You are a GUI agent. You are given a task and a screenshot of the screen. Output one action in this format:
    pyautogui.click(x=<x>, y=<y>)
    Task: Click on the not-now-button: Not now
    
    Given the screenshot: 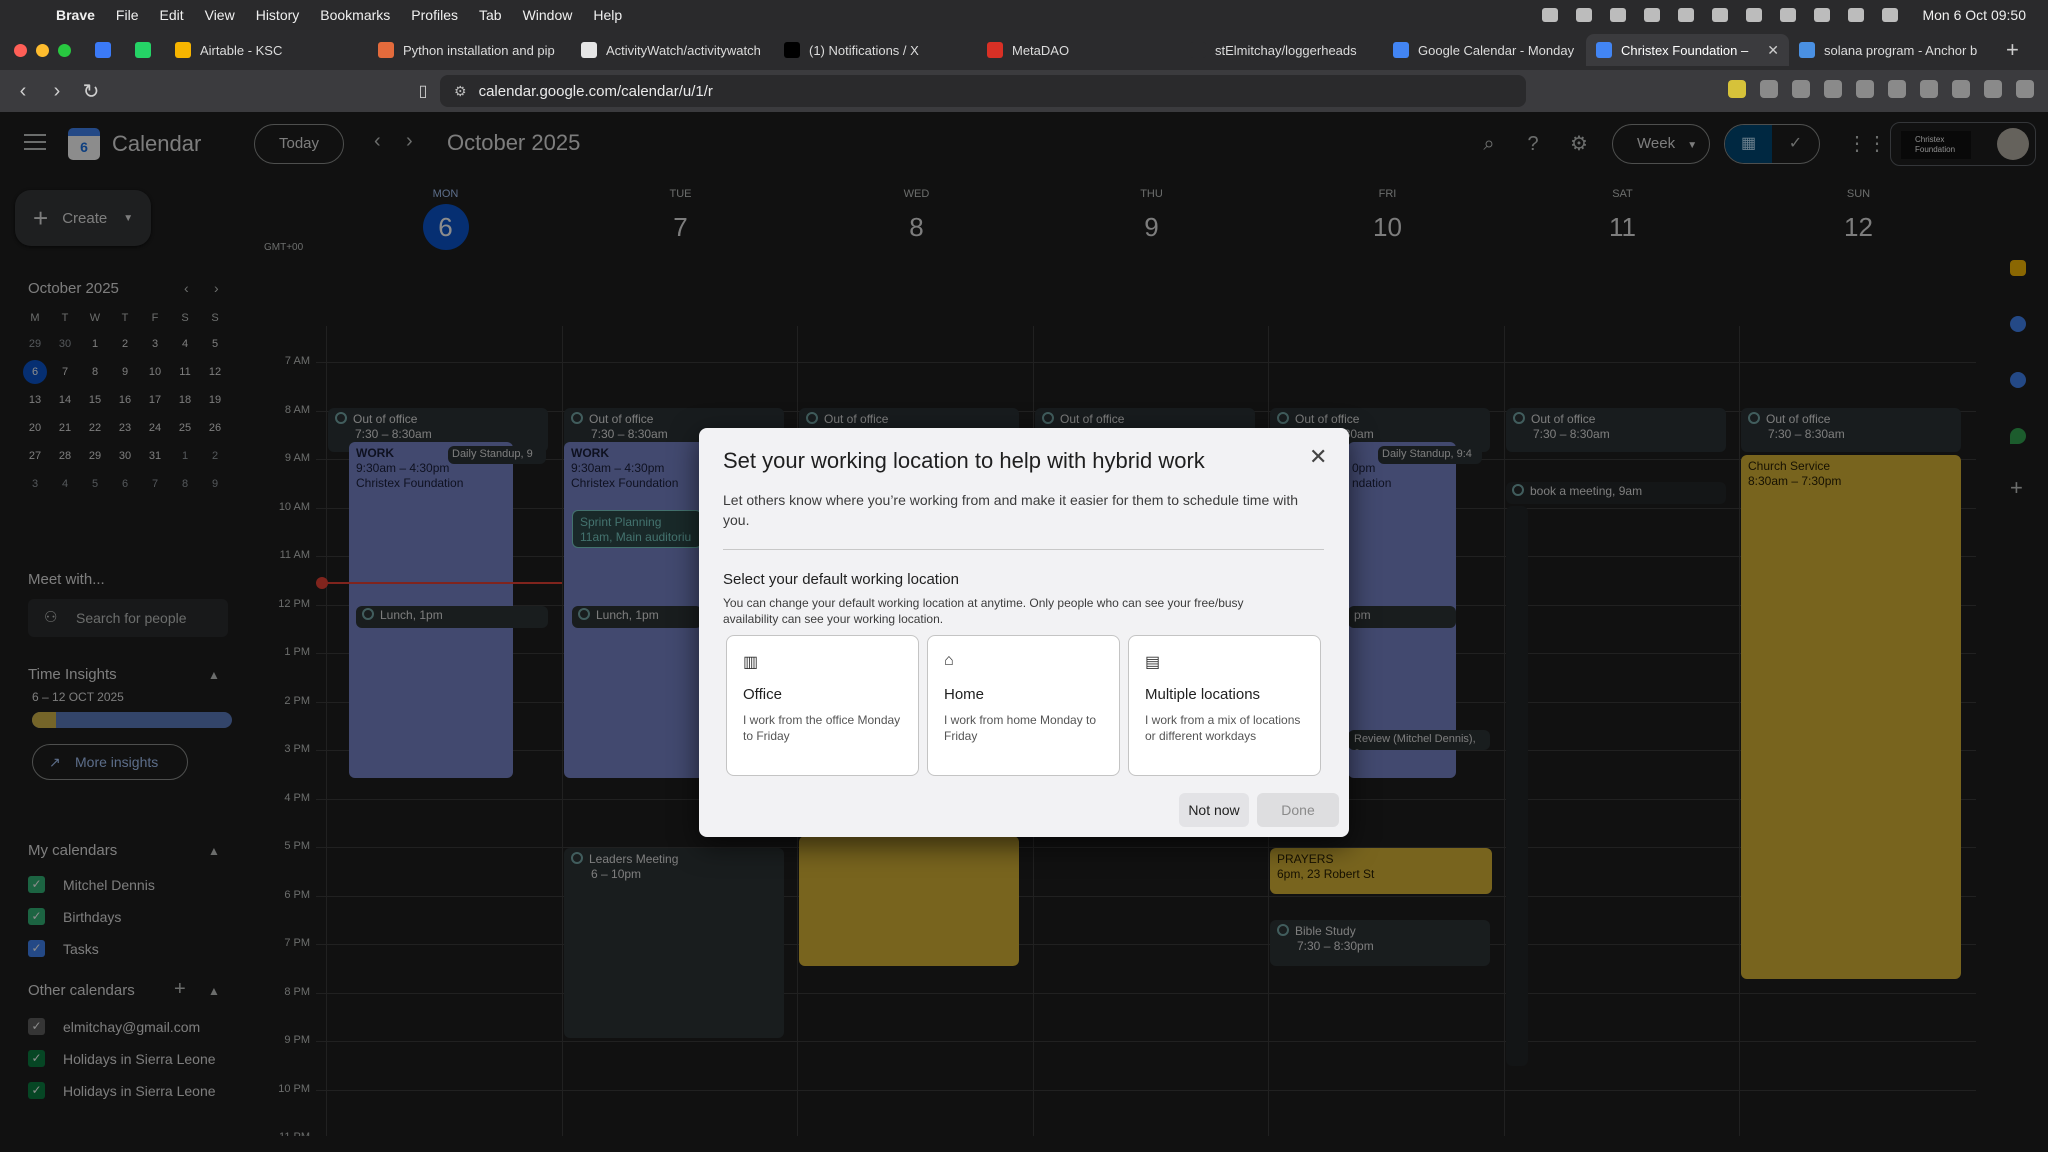 What is the action you would take?
    pyautogui.click(x=1214, y=810)
    